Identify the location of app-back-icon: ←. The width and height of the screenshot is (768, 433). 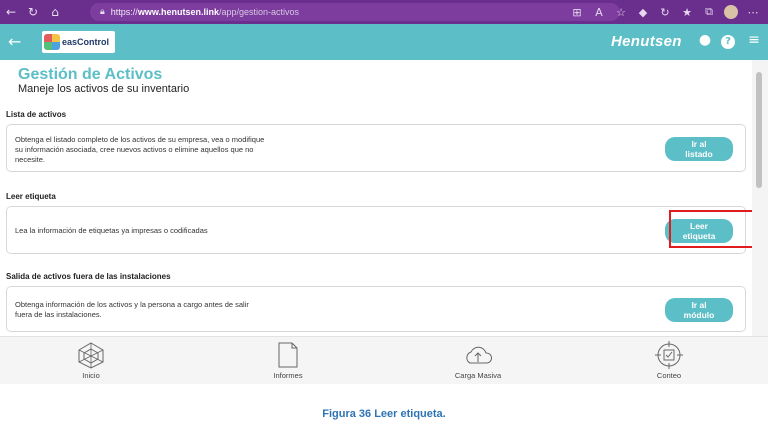
(14, 41).